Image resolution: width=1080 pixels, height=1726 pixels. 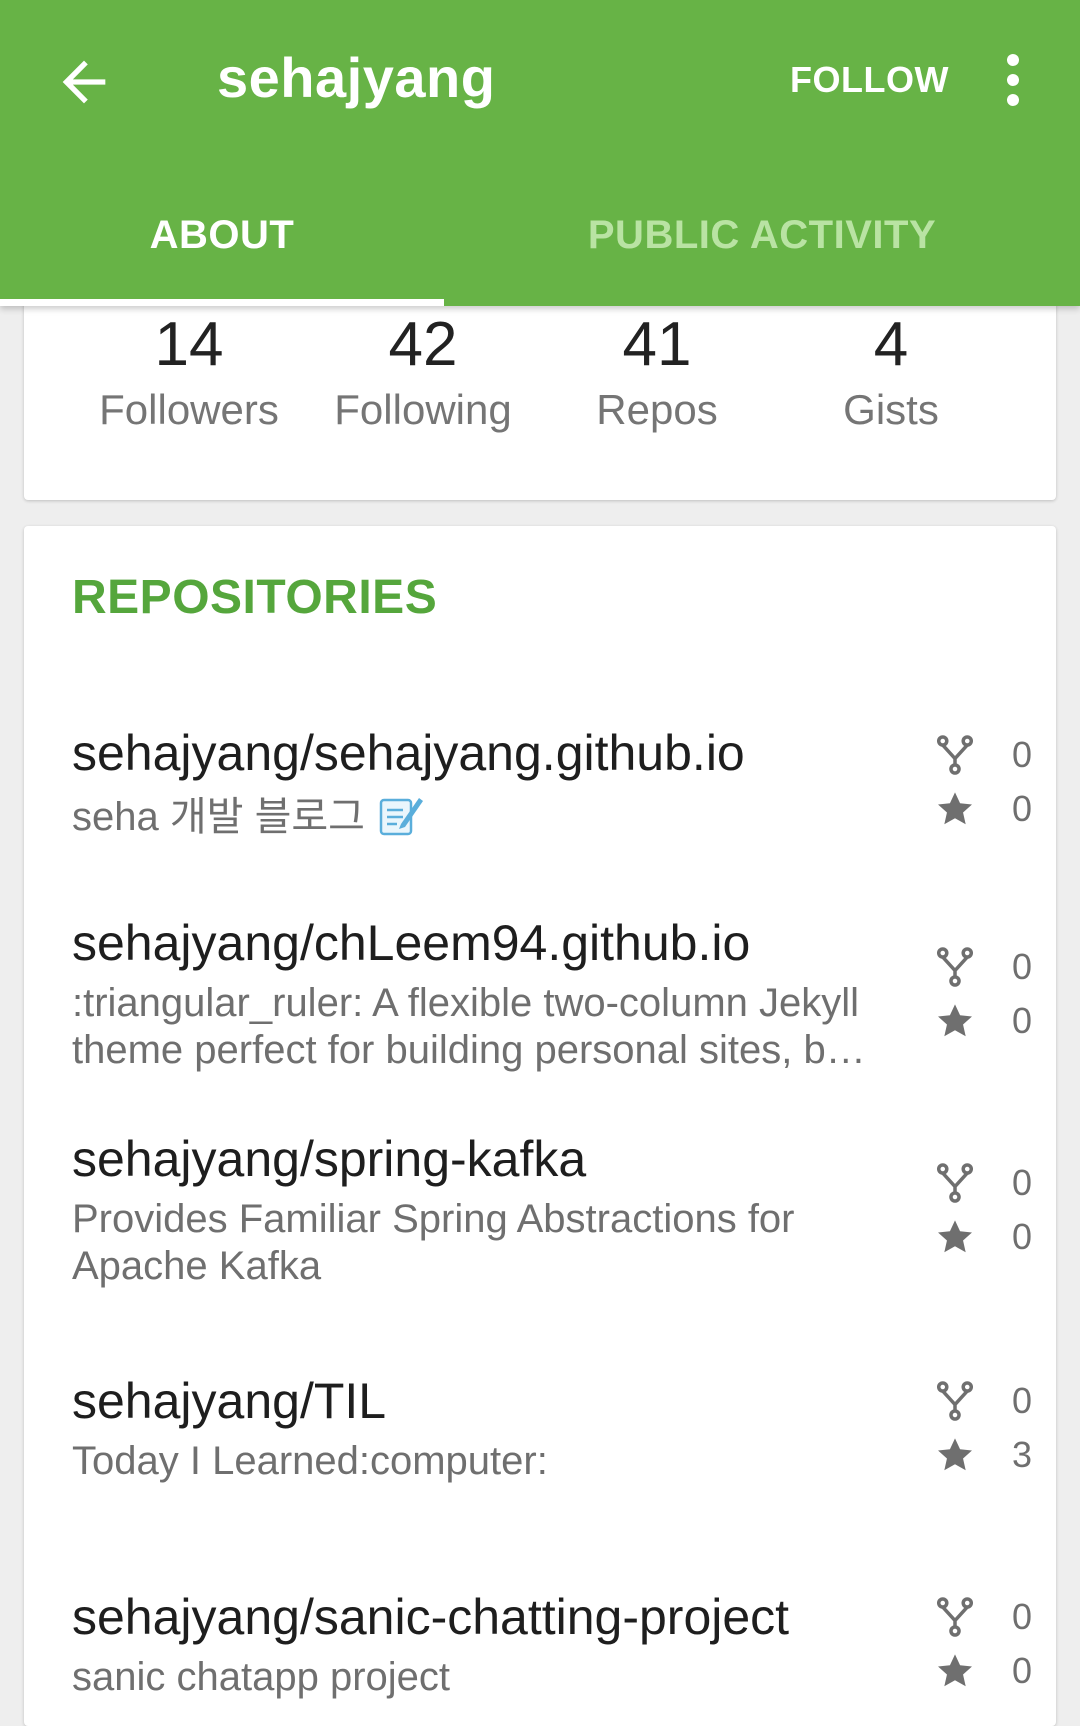 What do you see at coordinates (869, 80) in the screenshot?
I see `follow-button: FOLLOW` at bounding box center [869, 80].